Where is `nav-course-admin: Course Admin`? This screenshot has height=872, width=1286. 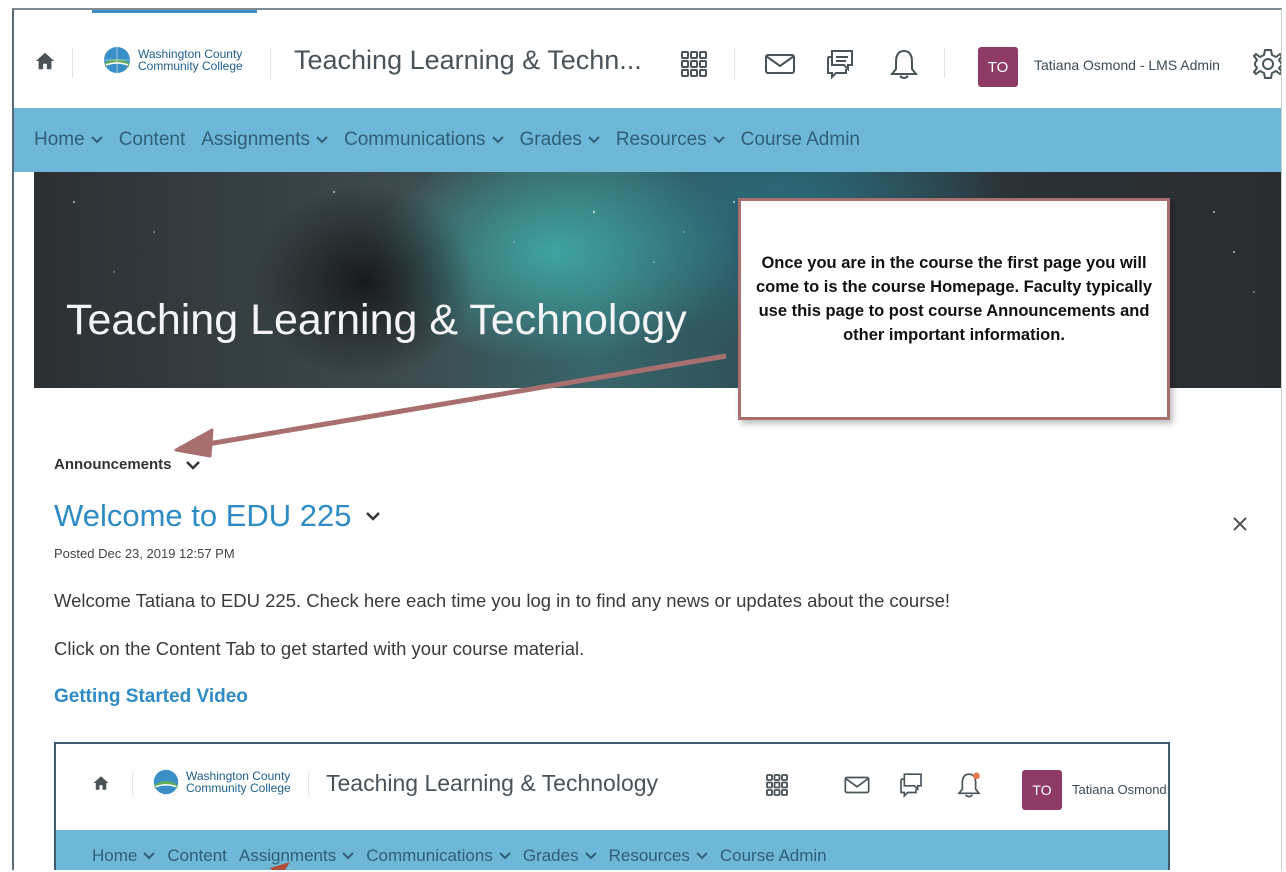
nav-course-admin: Course Admin is located at coordinates (800, 140).